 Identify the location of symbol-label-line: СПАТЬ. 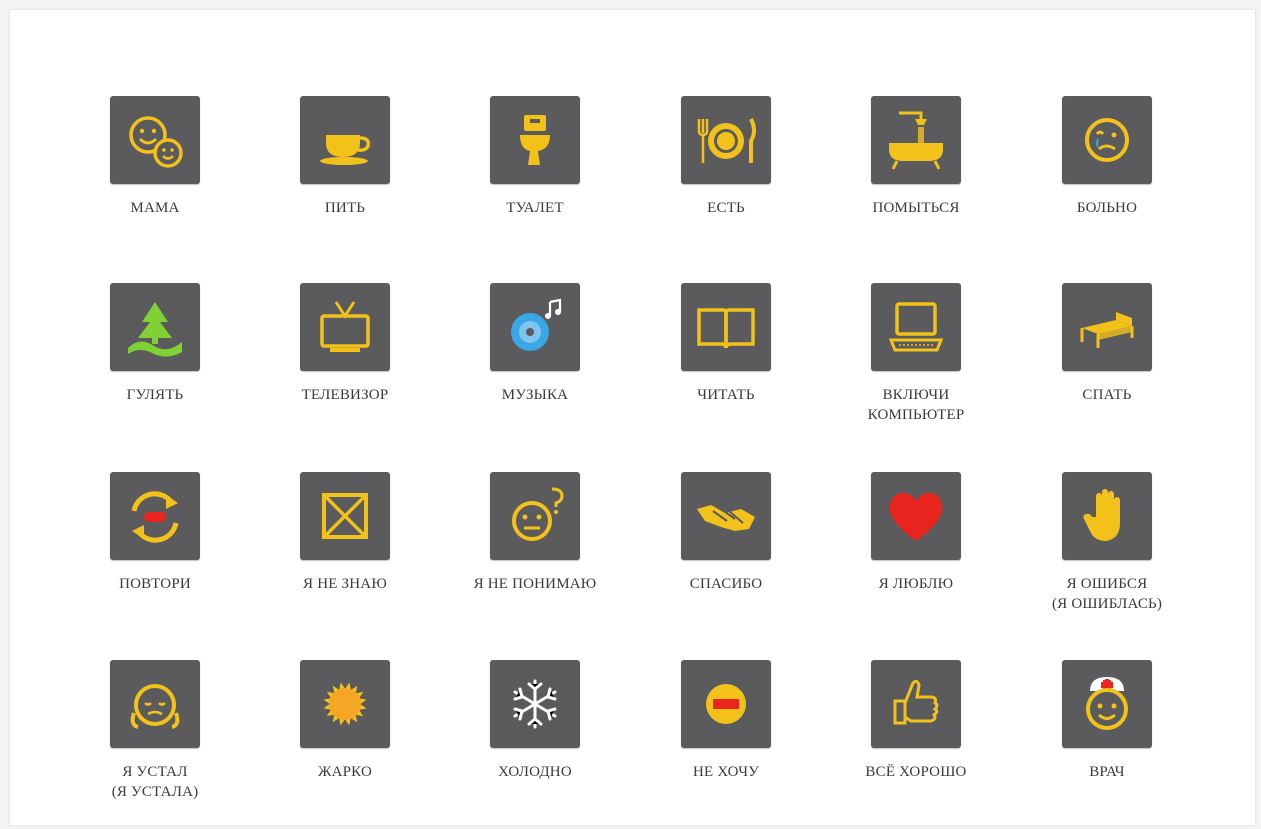
(1107, 395).